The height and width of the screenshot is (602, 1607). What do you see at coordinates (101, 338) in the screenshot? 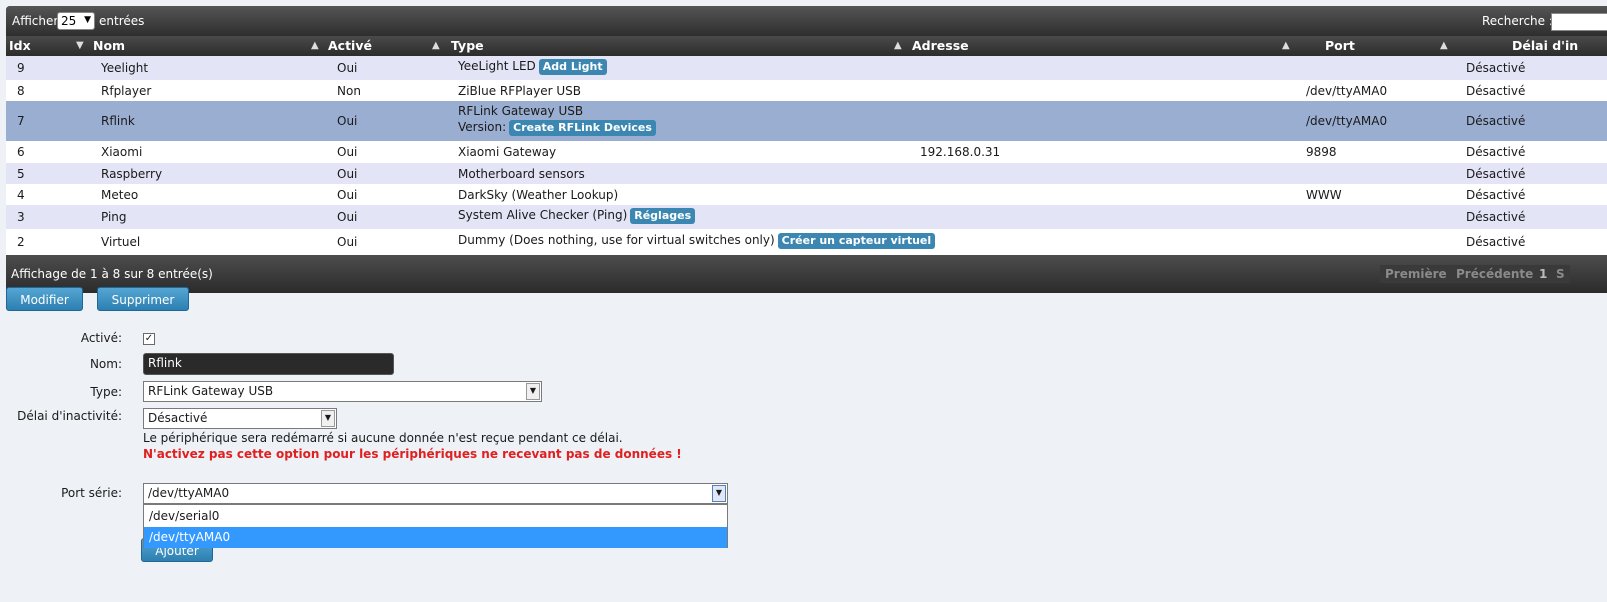
I see `enabled-label: Activé:` at bounding box center [101, 338].